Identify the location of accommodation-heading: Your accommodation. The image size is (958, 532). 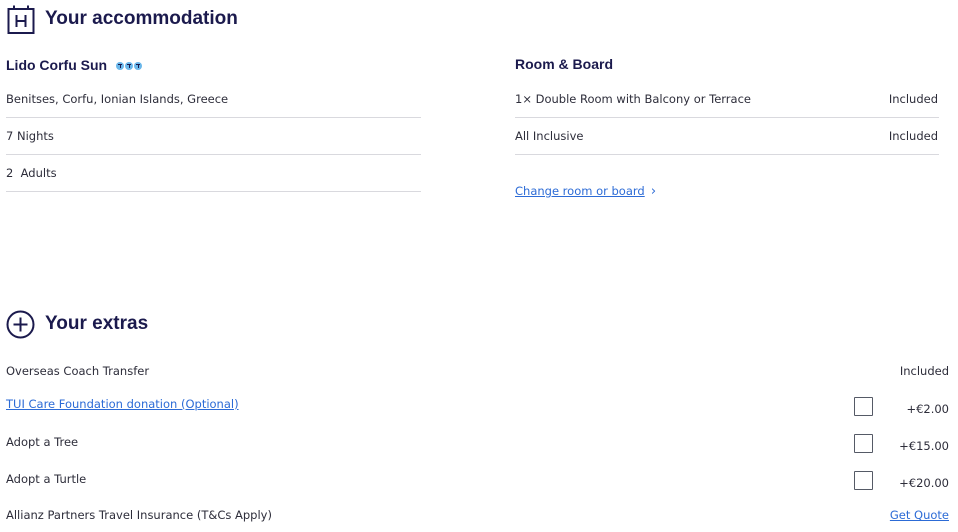
(141, 18).